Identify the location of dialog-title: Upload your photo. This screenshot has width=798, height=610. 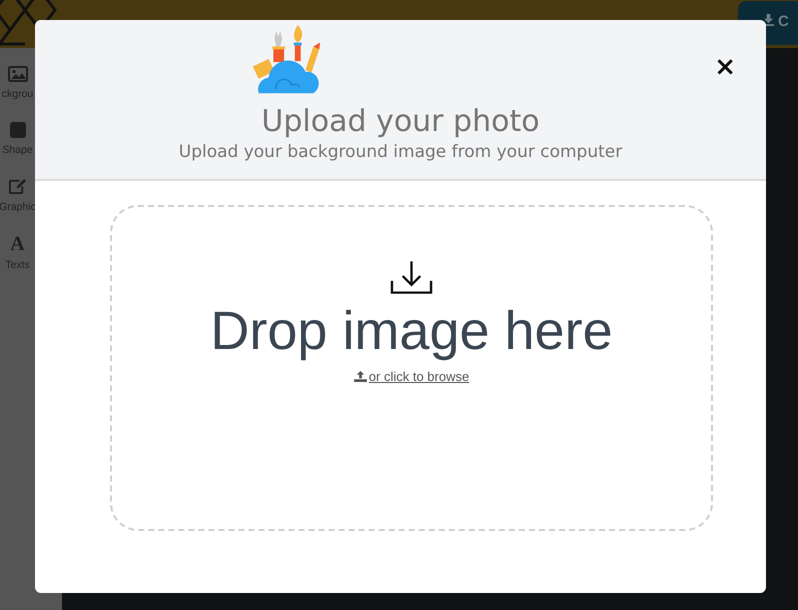
(400, 122).